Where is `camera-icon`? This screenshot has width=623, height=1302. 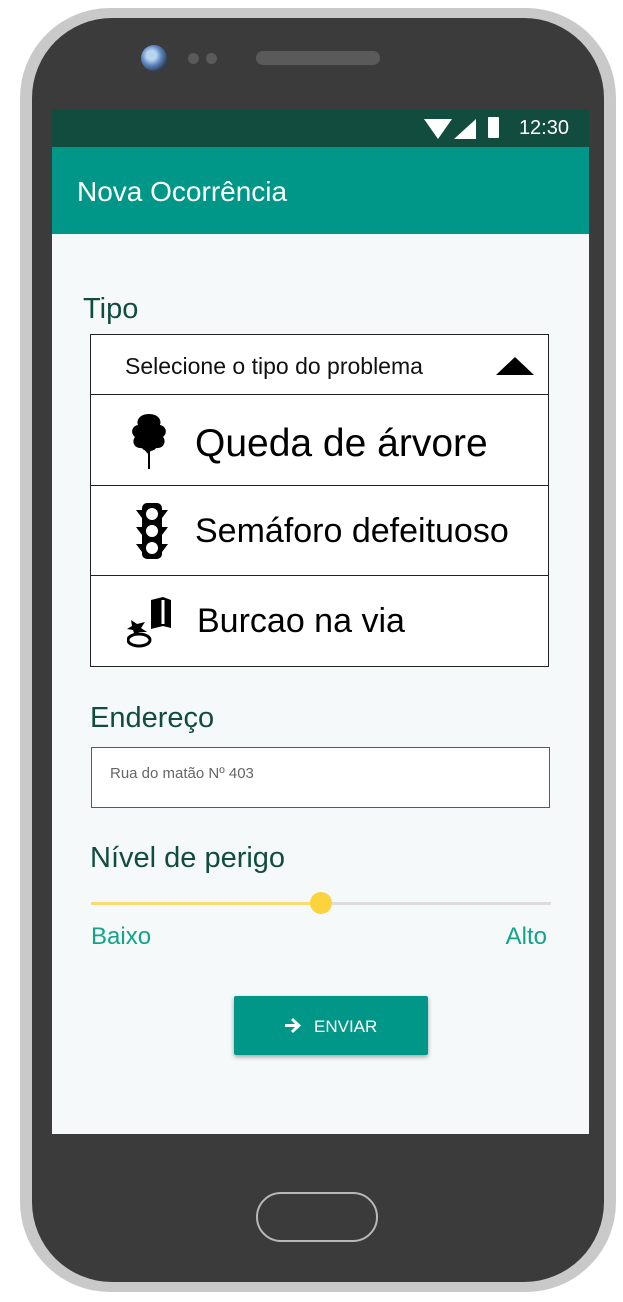
camera-icon is located at coordinates (154, 58).